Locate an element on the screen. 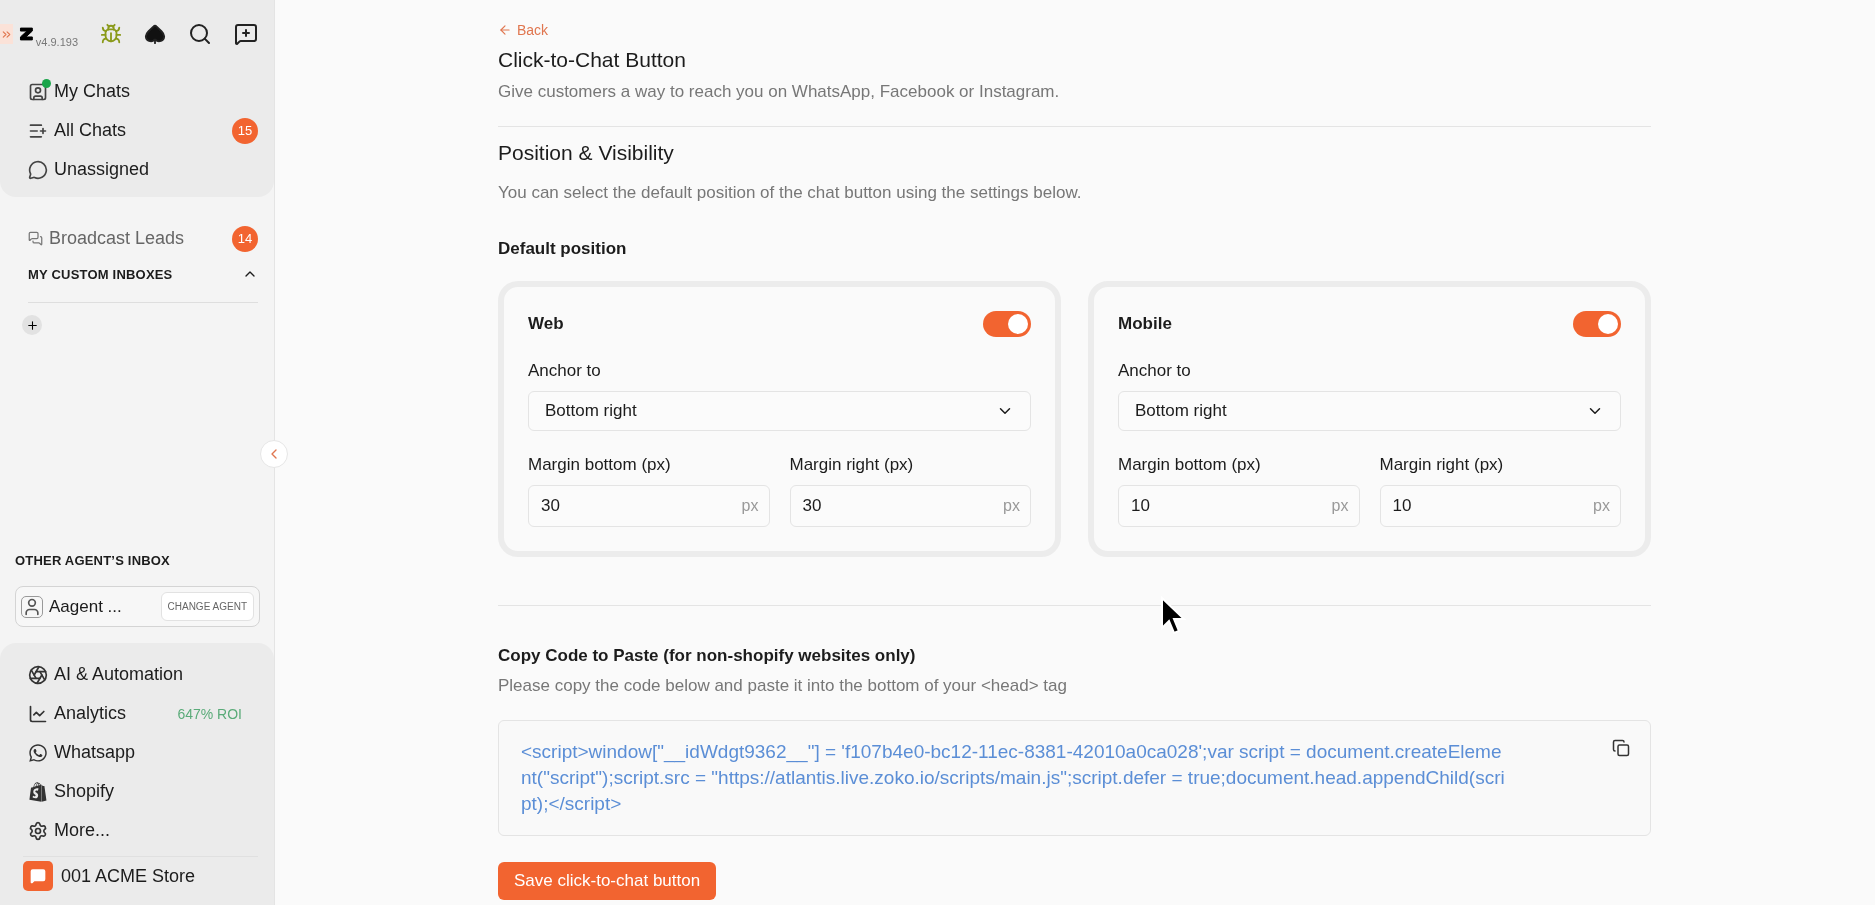  line-chart-icon is located at coordinates (38, 713).